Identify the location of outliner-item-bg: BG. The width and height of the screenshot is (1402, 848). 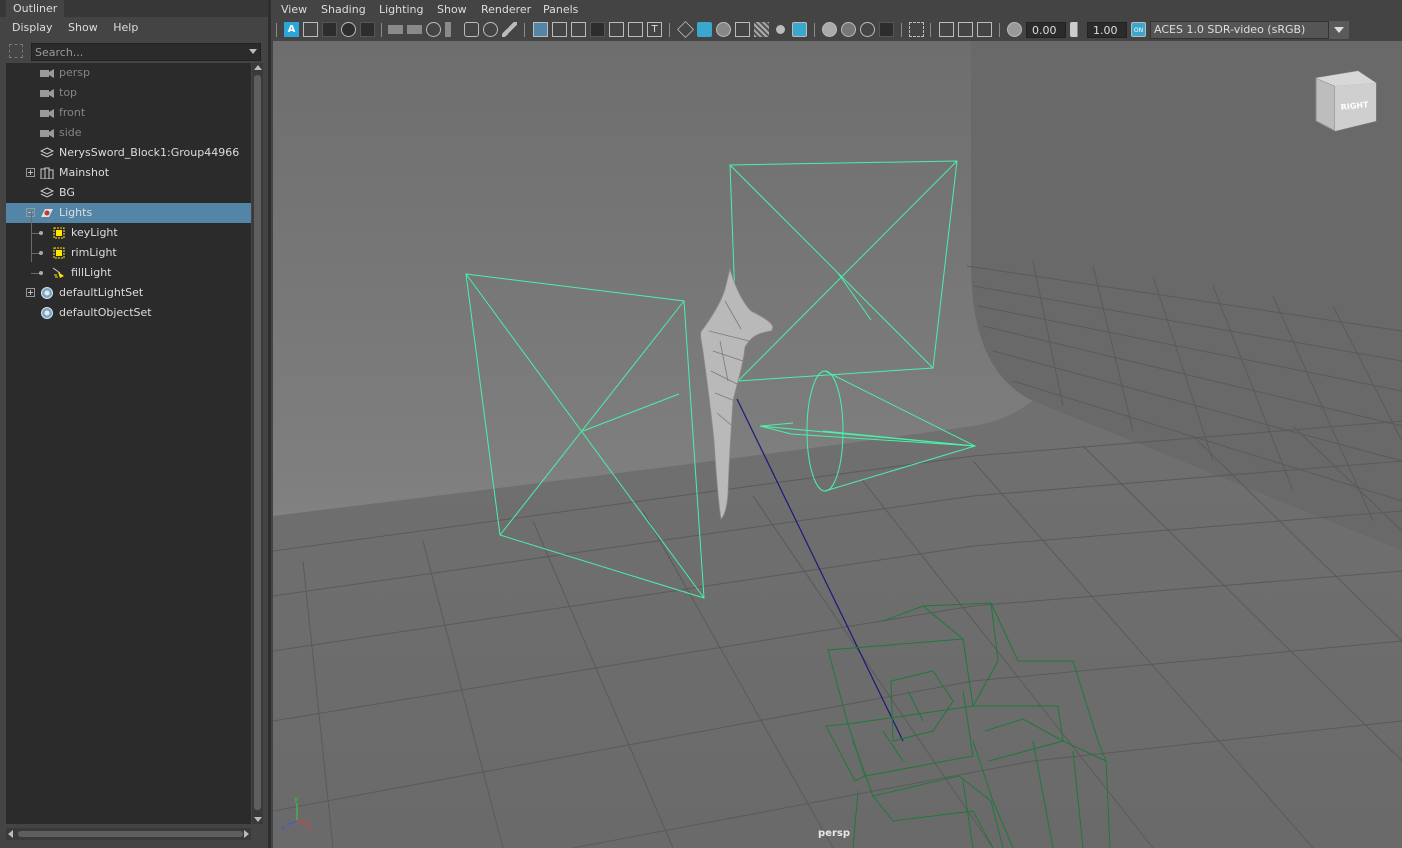
(128, 193).